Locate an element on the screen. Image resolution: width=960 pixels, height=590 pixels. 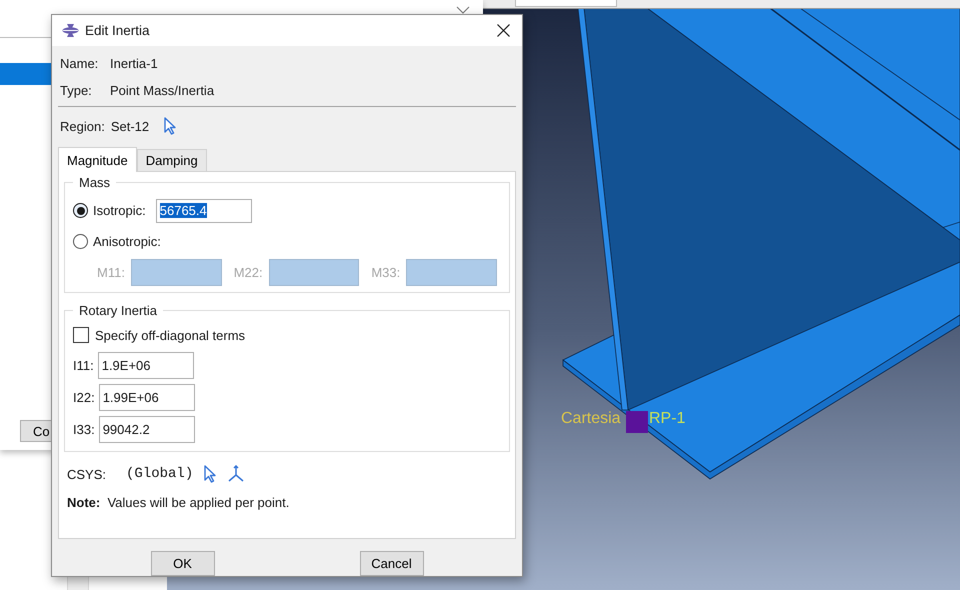
tab: Damping is located at coordinates (171, 160).